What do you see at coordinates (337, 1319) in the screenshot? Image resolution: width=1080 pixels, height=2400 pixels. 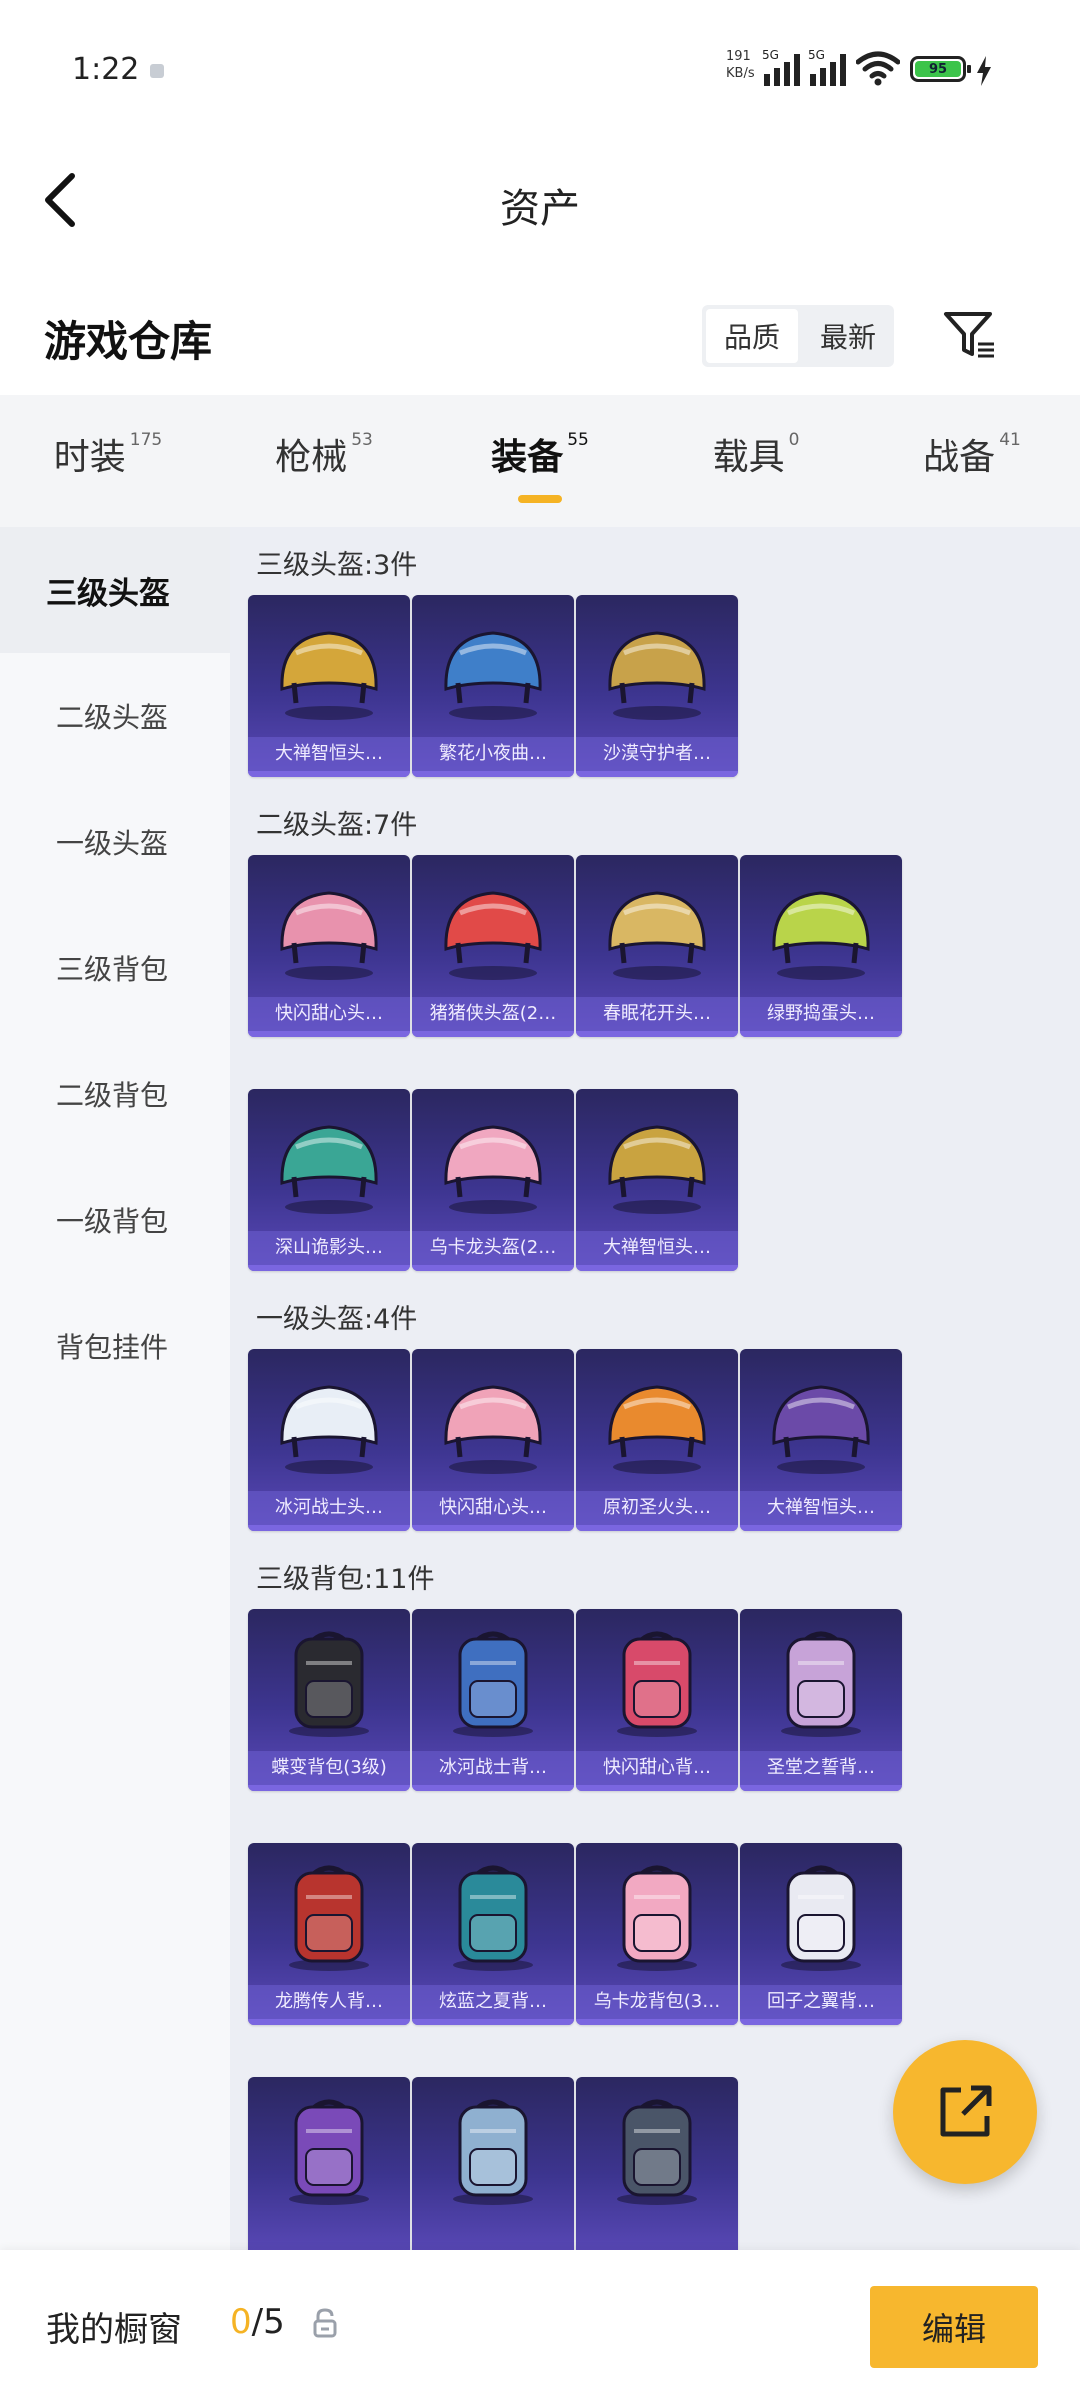 I see `section-label: 一级头盔:4件` at bounding box center [337, 1319].